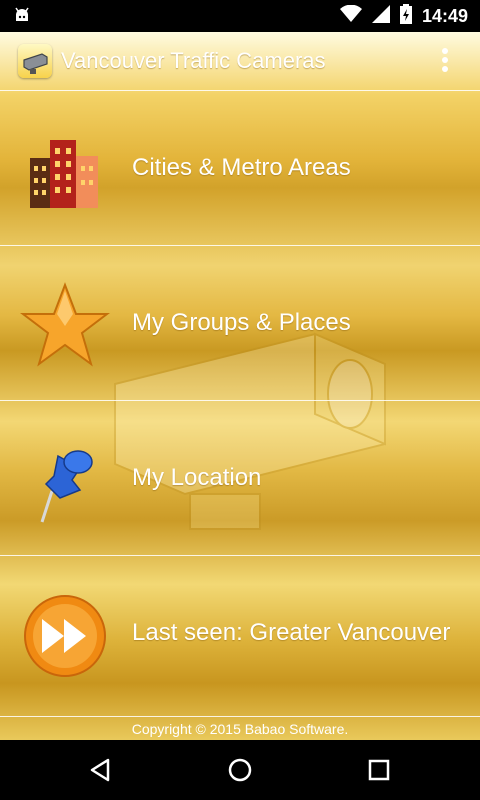 The image size is (480, 800). Describe the element at coordinates (65, 326) in the screenshot. I see `star-icon` at that location.